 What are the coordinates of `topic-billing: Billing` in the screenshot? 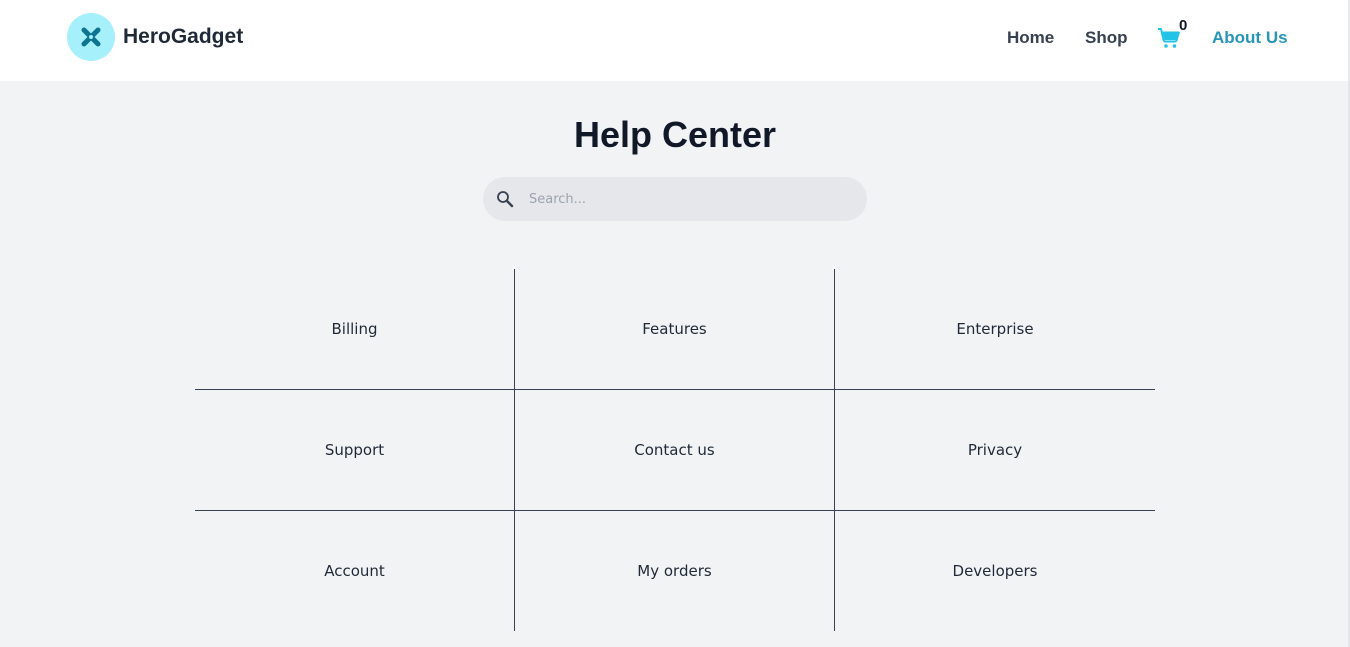 It's located at (355, 329).